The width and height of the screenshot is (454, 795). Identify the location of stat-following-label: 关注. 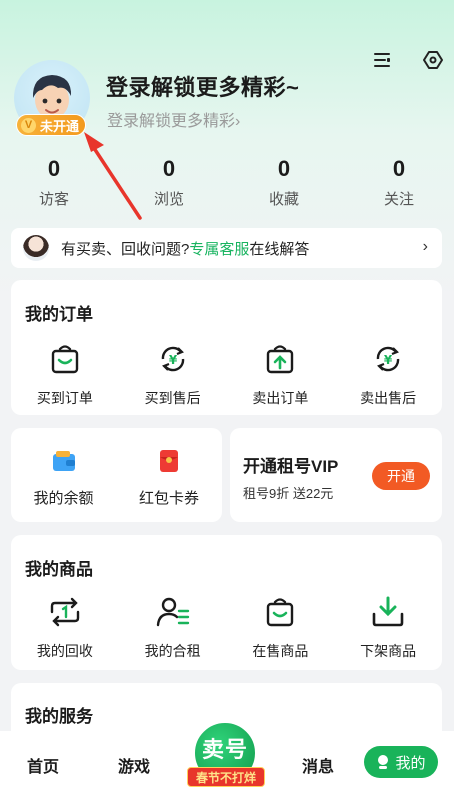
(398, 199).